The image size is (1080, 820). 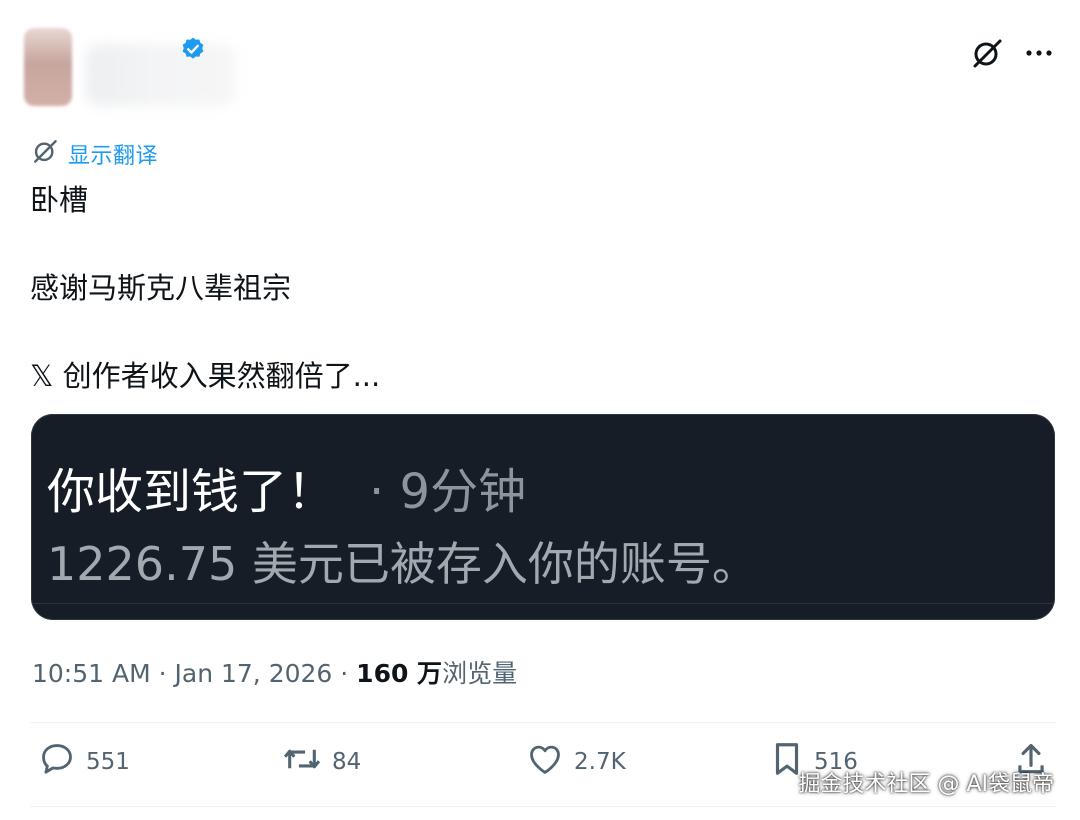 What do you see at coordinates (543, 603) in the screenshot?
I see `media-divider` at bounding box center [543, 603].